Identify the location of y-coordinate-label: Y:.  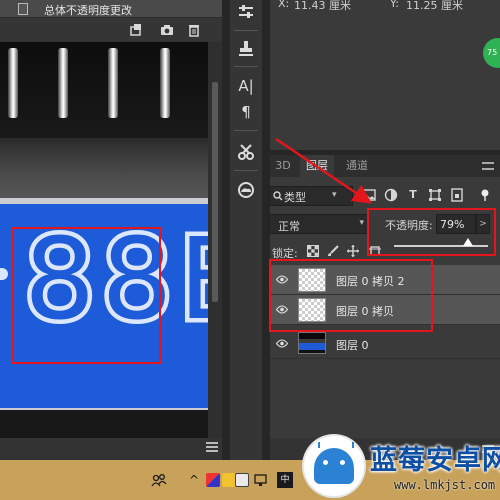
(394, 5).